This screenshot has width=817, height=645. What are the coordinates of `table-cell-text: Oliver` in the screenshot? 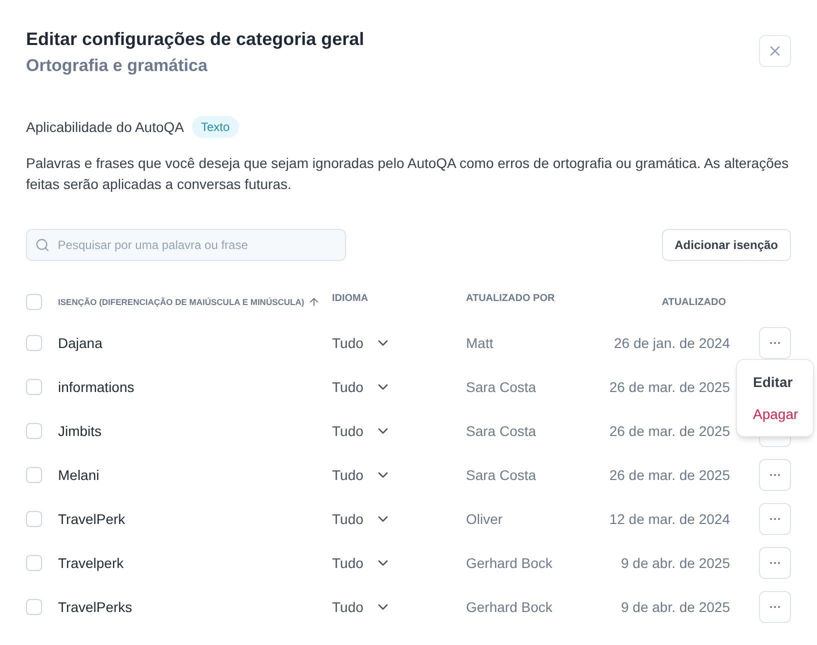 It's located at (485, 519).